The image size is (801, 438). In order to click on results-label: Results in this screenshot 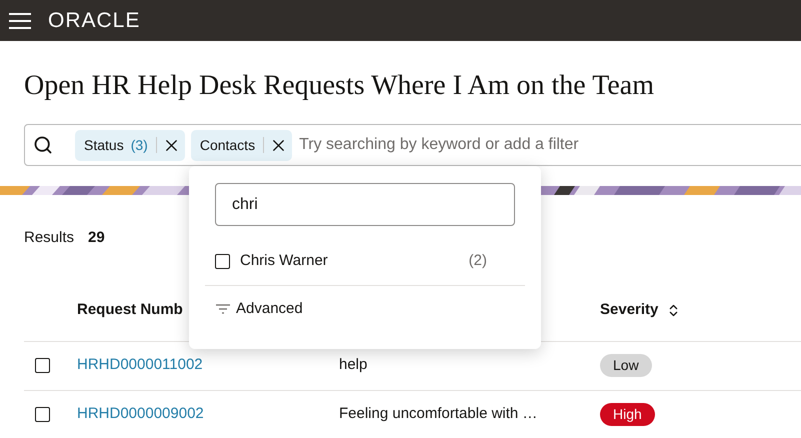, I will do `click(49, 238)`.